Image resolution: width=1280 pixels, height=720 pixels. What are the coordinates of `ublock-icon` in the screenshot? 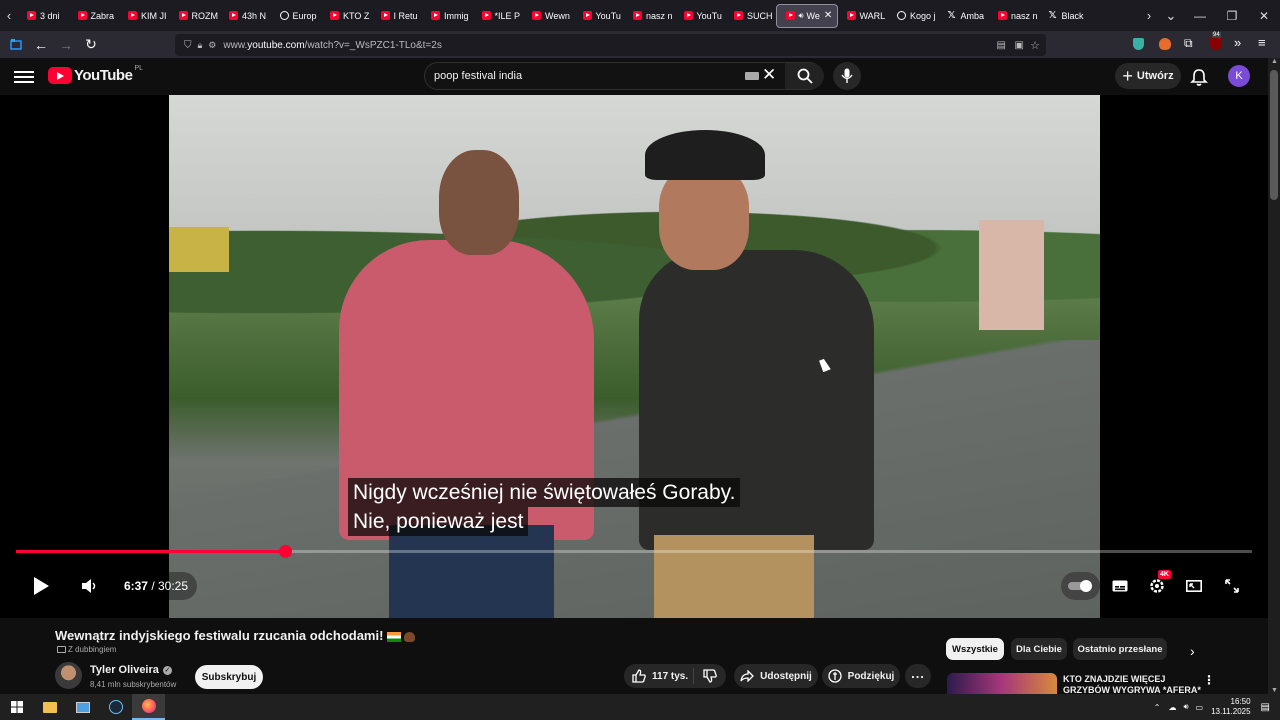 It's located at (1216, 43).